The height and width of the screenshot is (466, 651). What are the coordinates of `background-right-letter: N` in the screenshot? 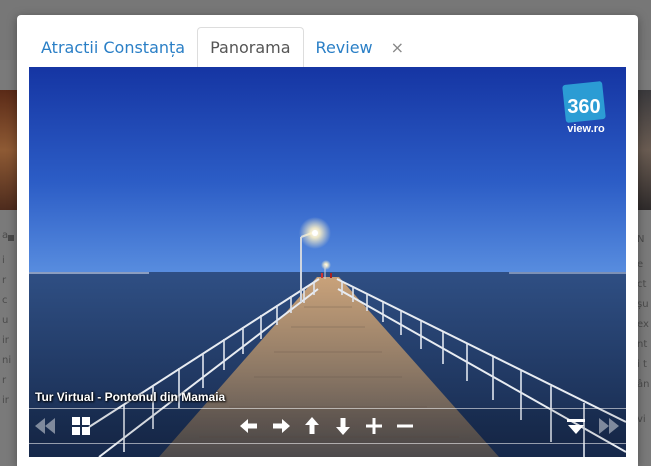 It's located at (641, 239).